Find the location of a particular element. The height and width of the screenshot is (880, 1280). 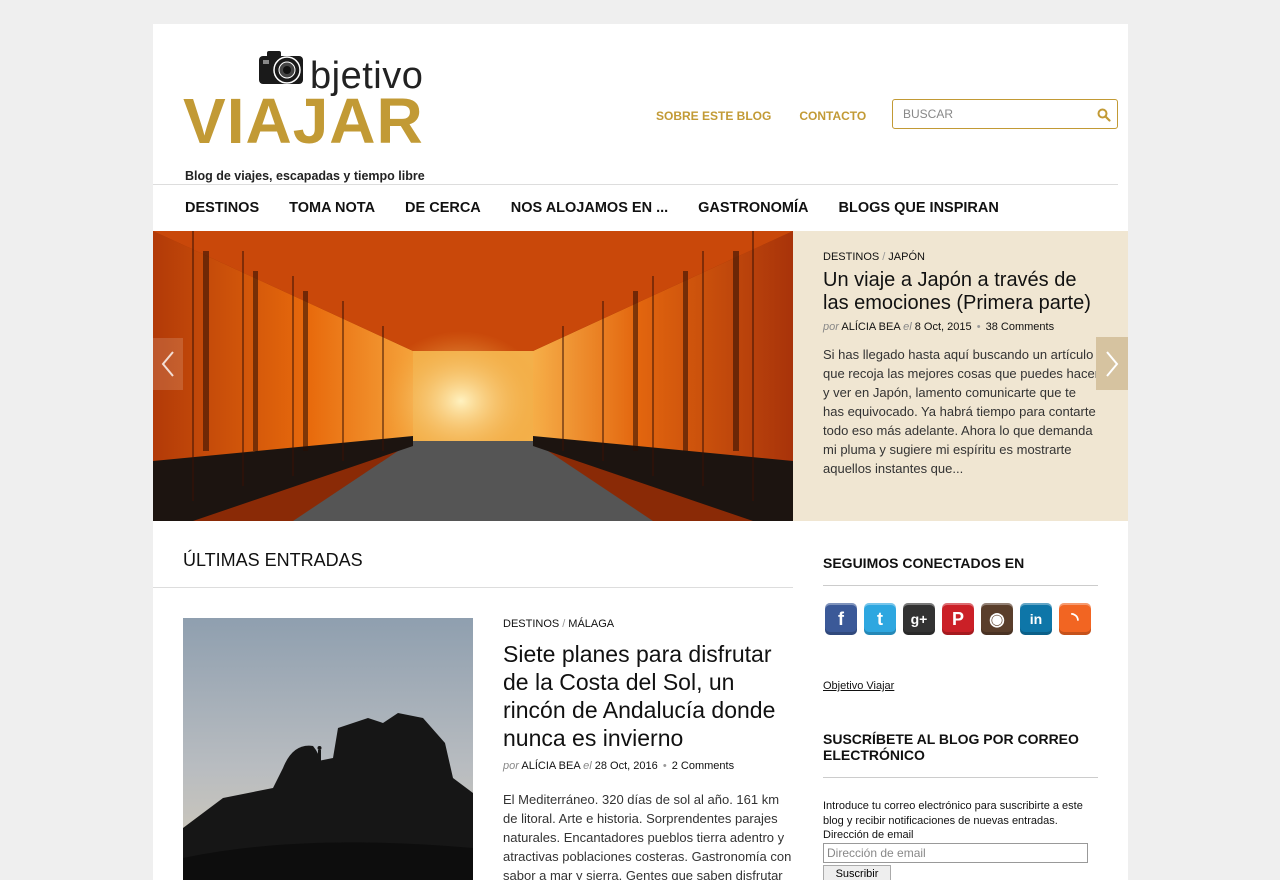

social-icons: f t g+ P ◉ in ◝ is located at coordinates (960, 619).